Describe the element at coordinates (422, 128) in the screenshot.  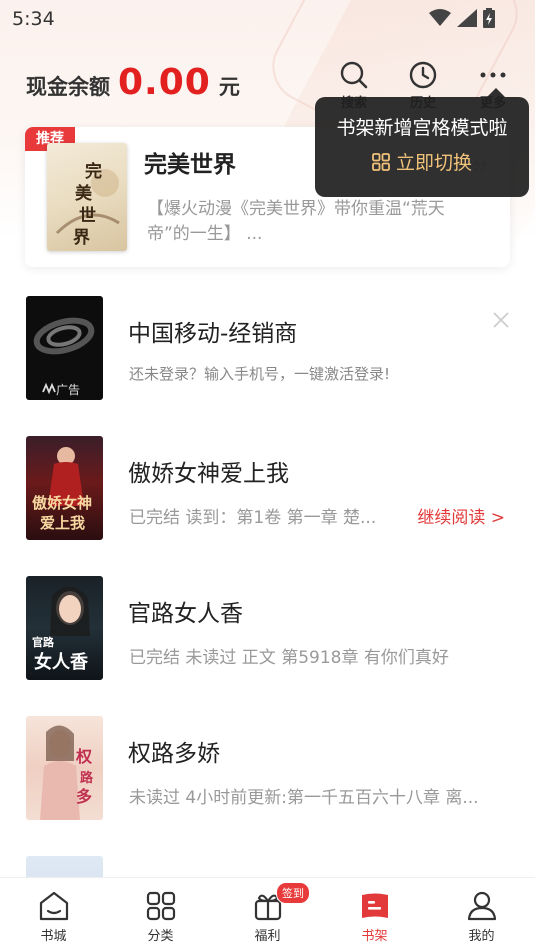
I see `tooltip-message: 书架新增宫格模式啦` at that location.